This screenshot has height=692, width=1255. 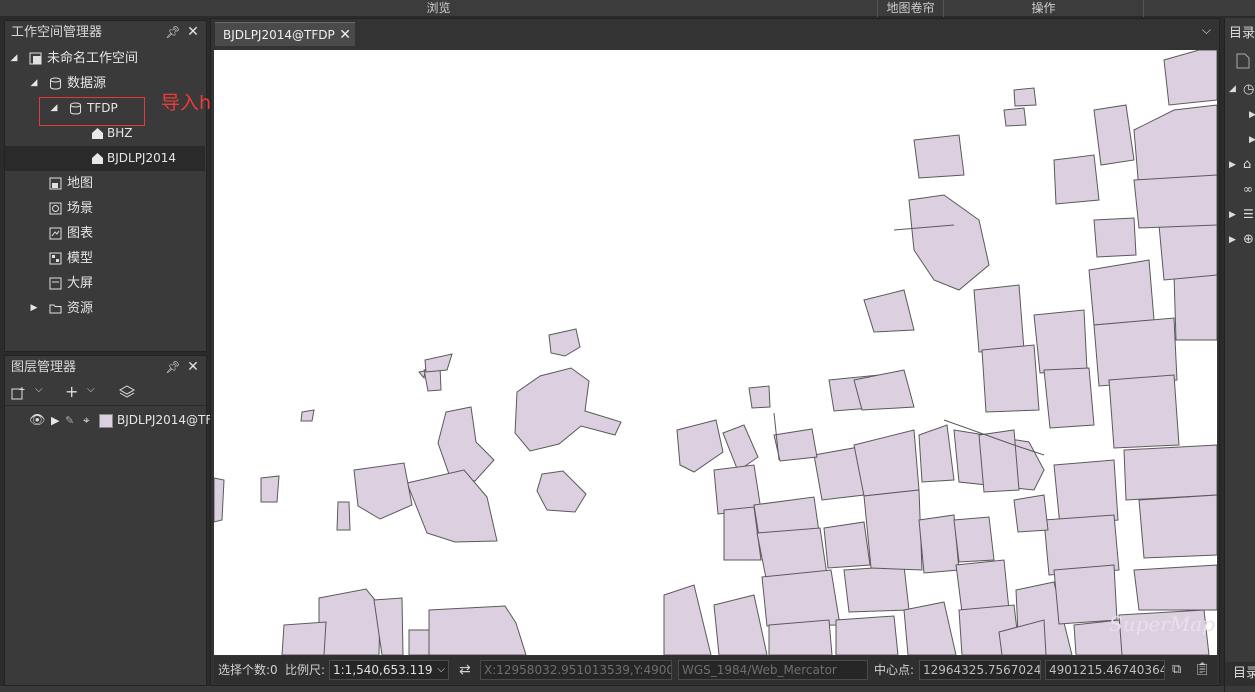 What do you see at coordinates (55, 233) in the screenshot?
I see `chart-icon` at bounding box center [55, 233].